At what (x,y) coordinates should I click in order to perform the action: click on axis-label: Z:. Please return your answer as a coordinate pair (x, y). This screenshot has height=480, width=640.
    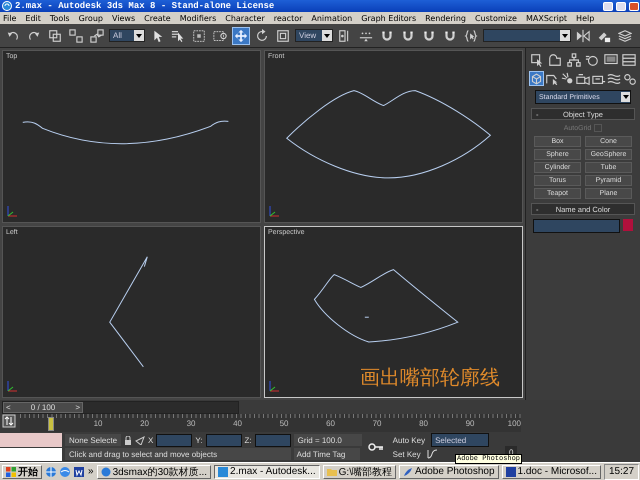
    Looking at the image, I should click on (248, 440).